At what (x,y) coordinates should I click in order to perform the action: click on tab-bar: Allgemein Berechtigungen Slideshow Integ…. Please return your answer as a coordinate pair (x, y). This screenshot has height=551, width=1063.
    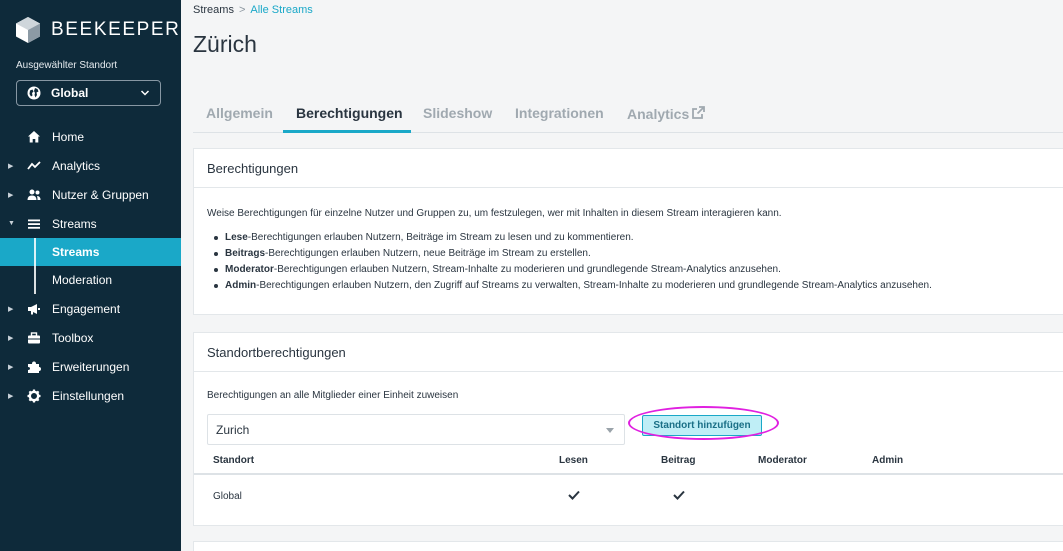
    Looking at the image, I should click on (628, 114).